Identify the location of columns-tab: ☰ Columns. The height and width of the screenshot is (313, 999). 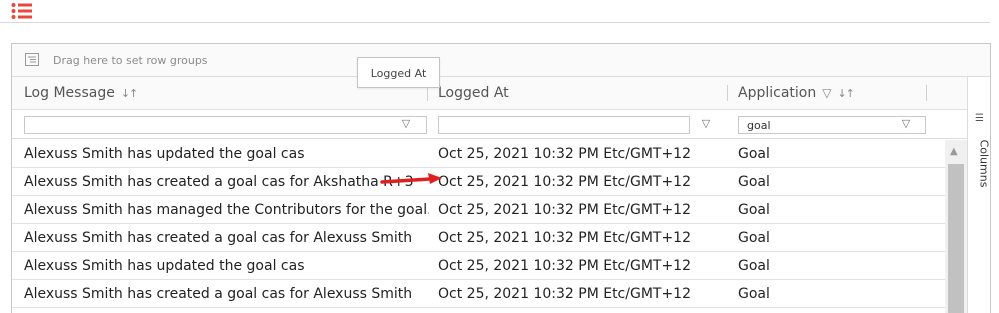
(981, 158).